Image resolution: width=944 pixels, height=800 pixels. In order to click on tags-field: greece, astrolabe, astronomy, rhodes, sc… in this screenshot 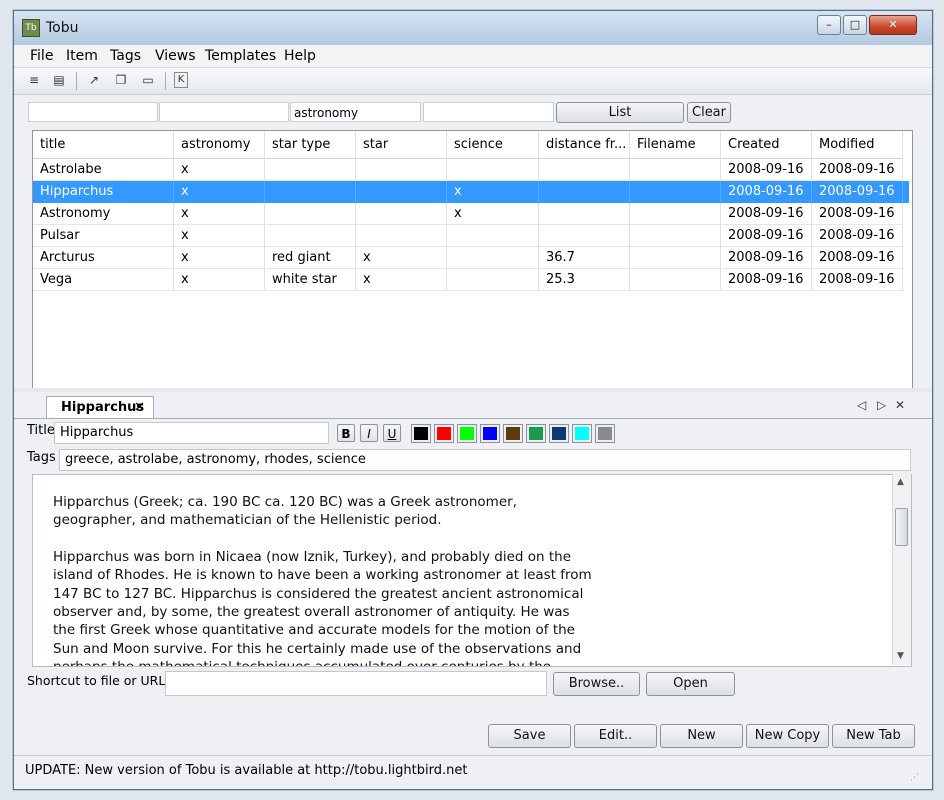, I will do `click(485, 460)`.